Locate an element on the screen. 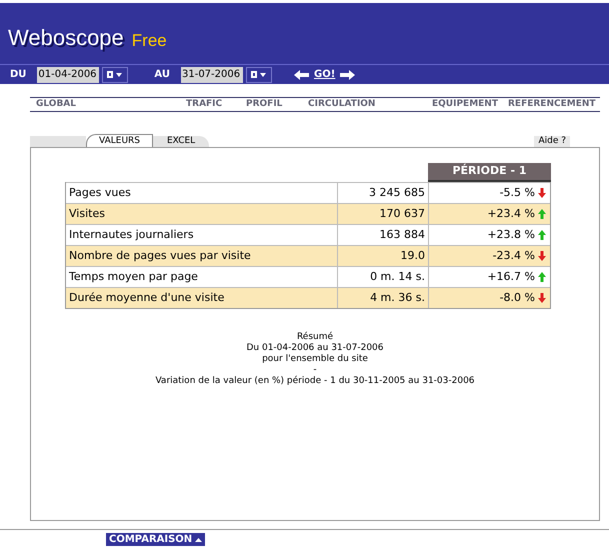  change-value: +23.8 % is located at coordinates (511, 234).